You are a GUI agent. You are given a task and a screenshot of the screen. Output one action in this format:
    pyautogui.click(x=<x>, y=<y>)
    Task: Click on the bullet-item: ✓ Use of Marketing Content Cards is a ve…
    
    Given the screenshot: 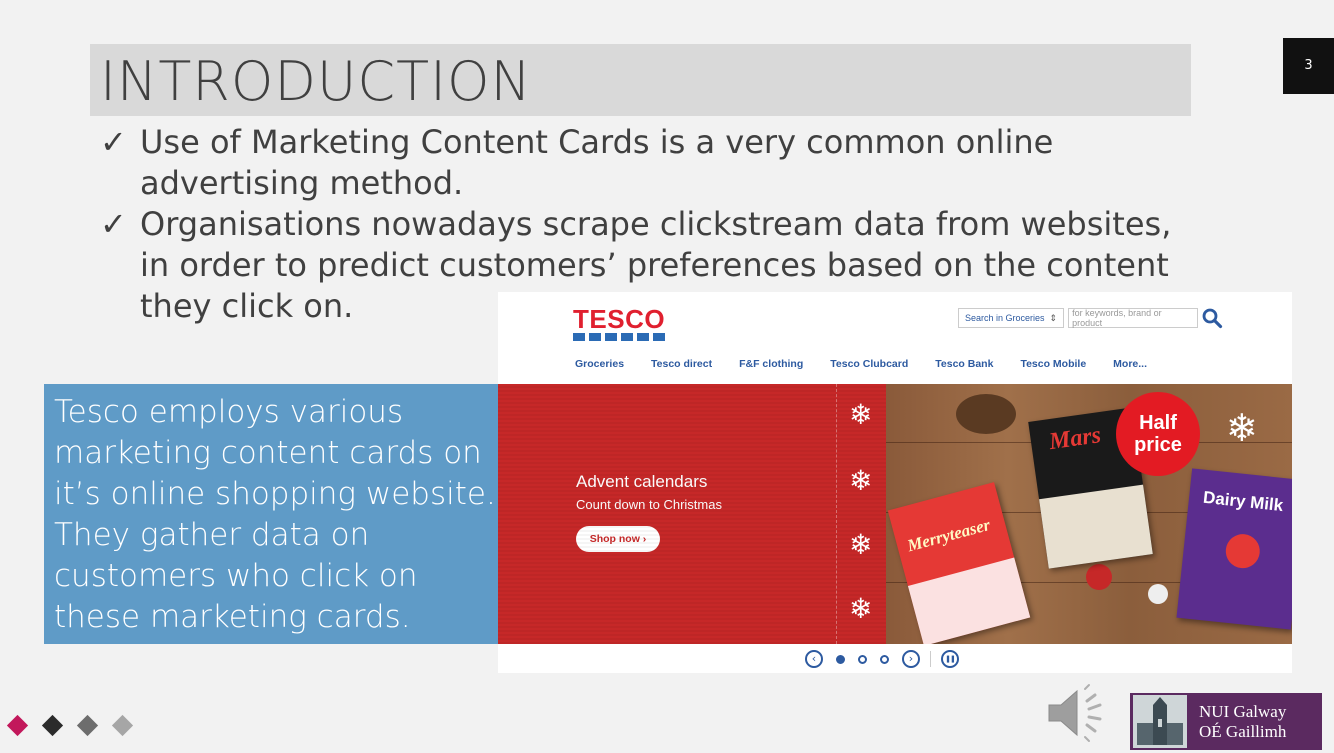 What is the action you would take?
    pyautogui.click(x=650, y=163)
    